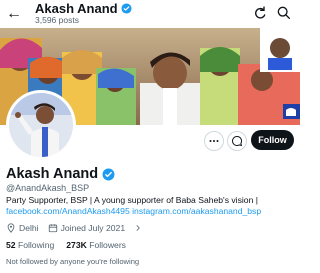 The width and height of the screenshot is (320, 273). What do you see at coordinates (73, 261) in the screenshot?
I see `followed-by-note: Not followed by anyone you're following` at bounding box center [73, 261].